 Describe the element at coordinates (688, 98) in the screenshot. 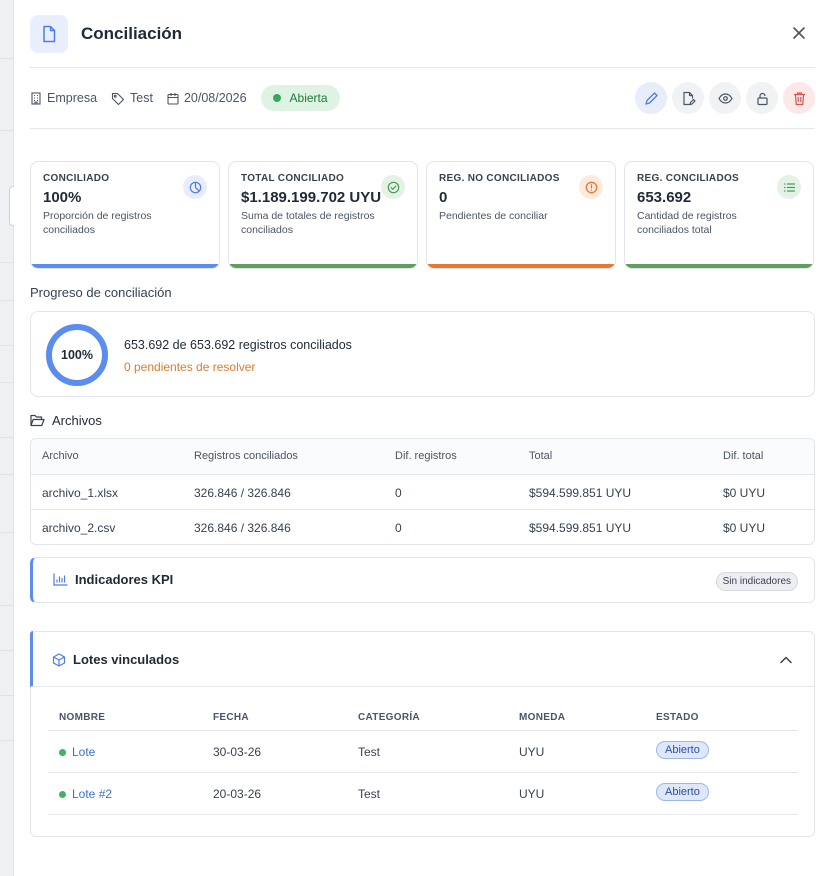

I see `edit-document-button` at that location.